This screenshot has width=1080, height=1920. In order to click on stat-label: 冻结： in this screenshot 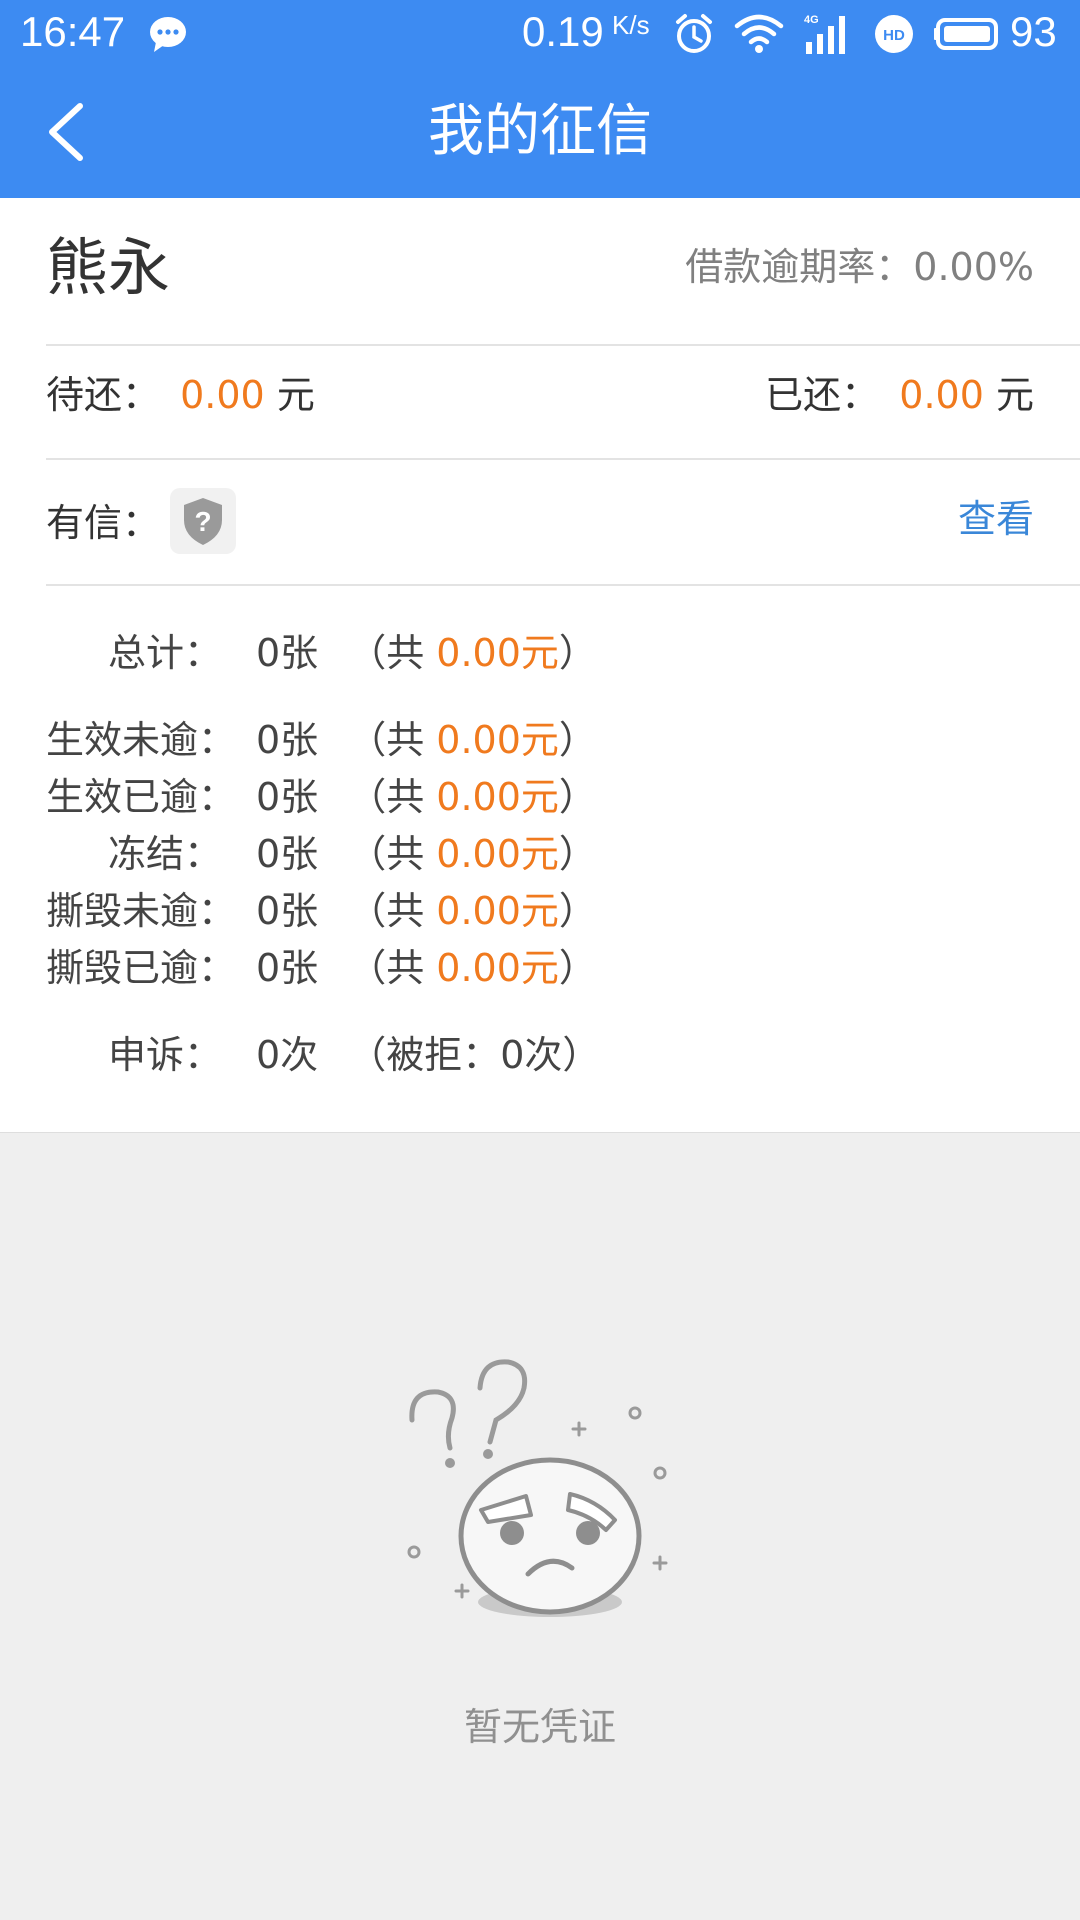, I will do `click(164, 854)`.